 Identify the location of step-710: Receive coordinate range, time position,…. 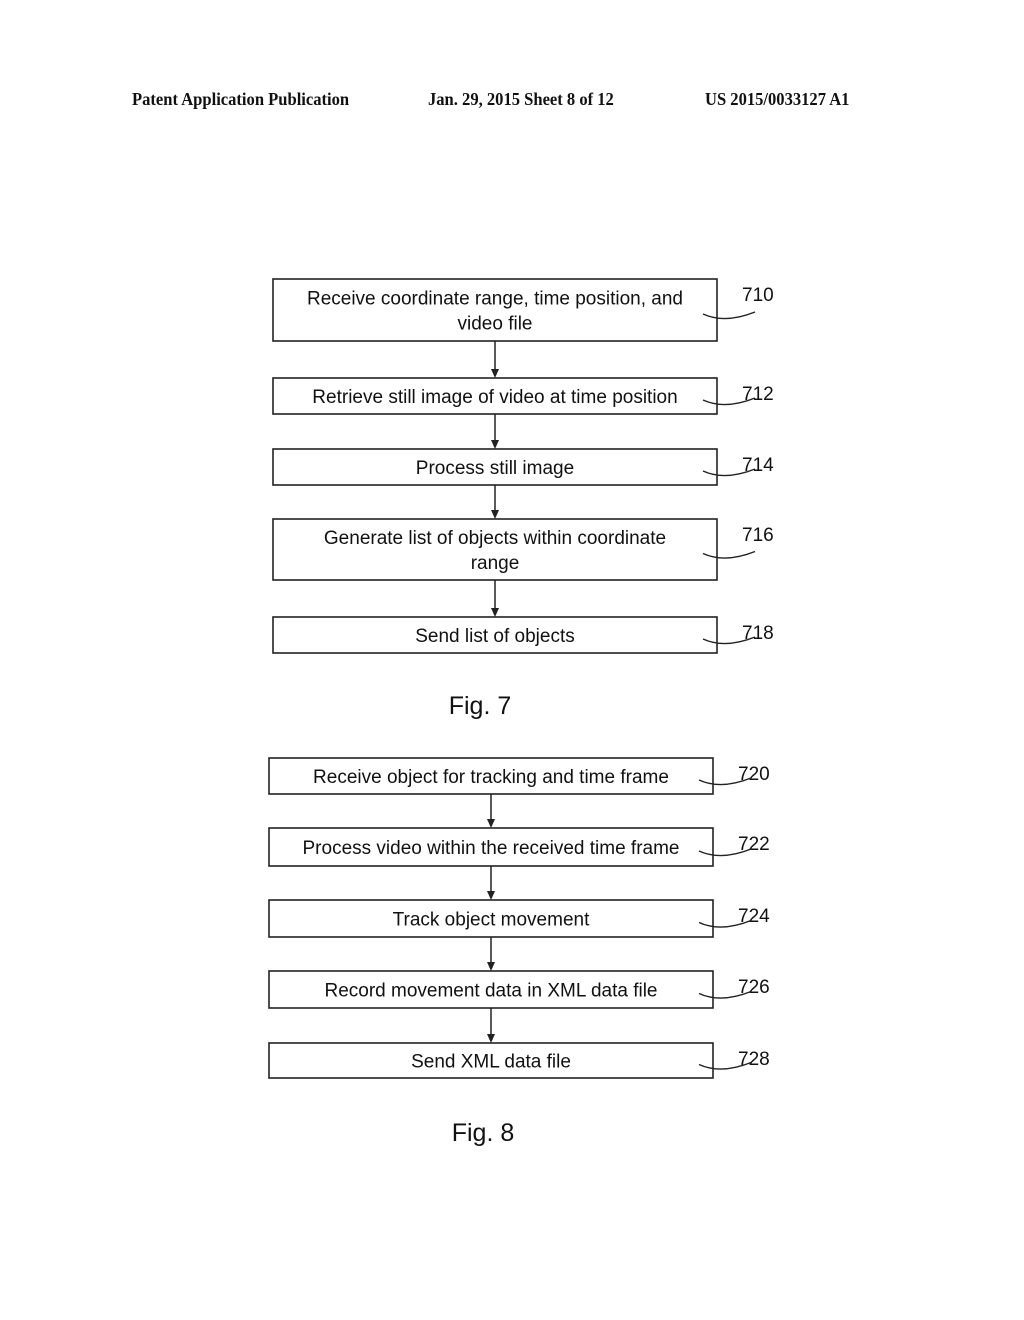
(523, 310).